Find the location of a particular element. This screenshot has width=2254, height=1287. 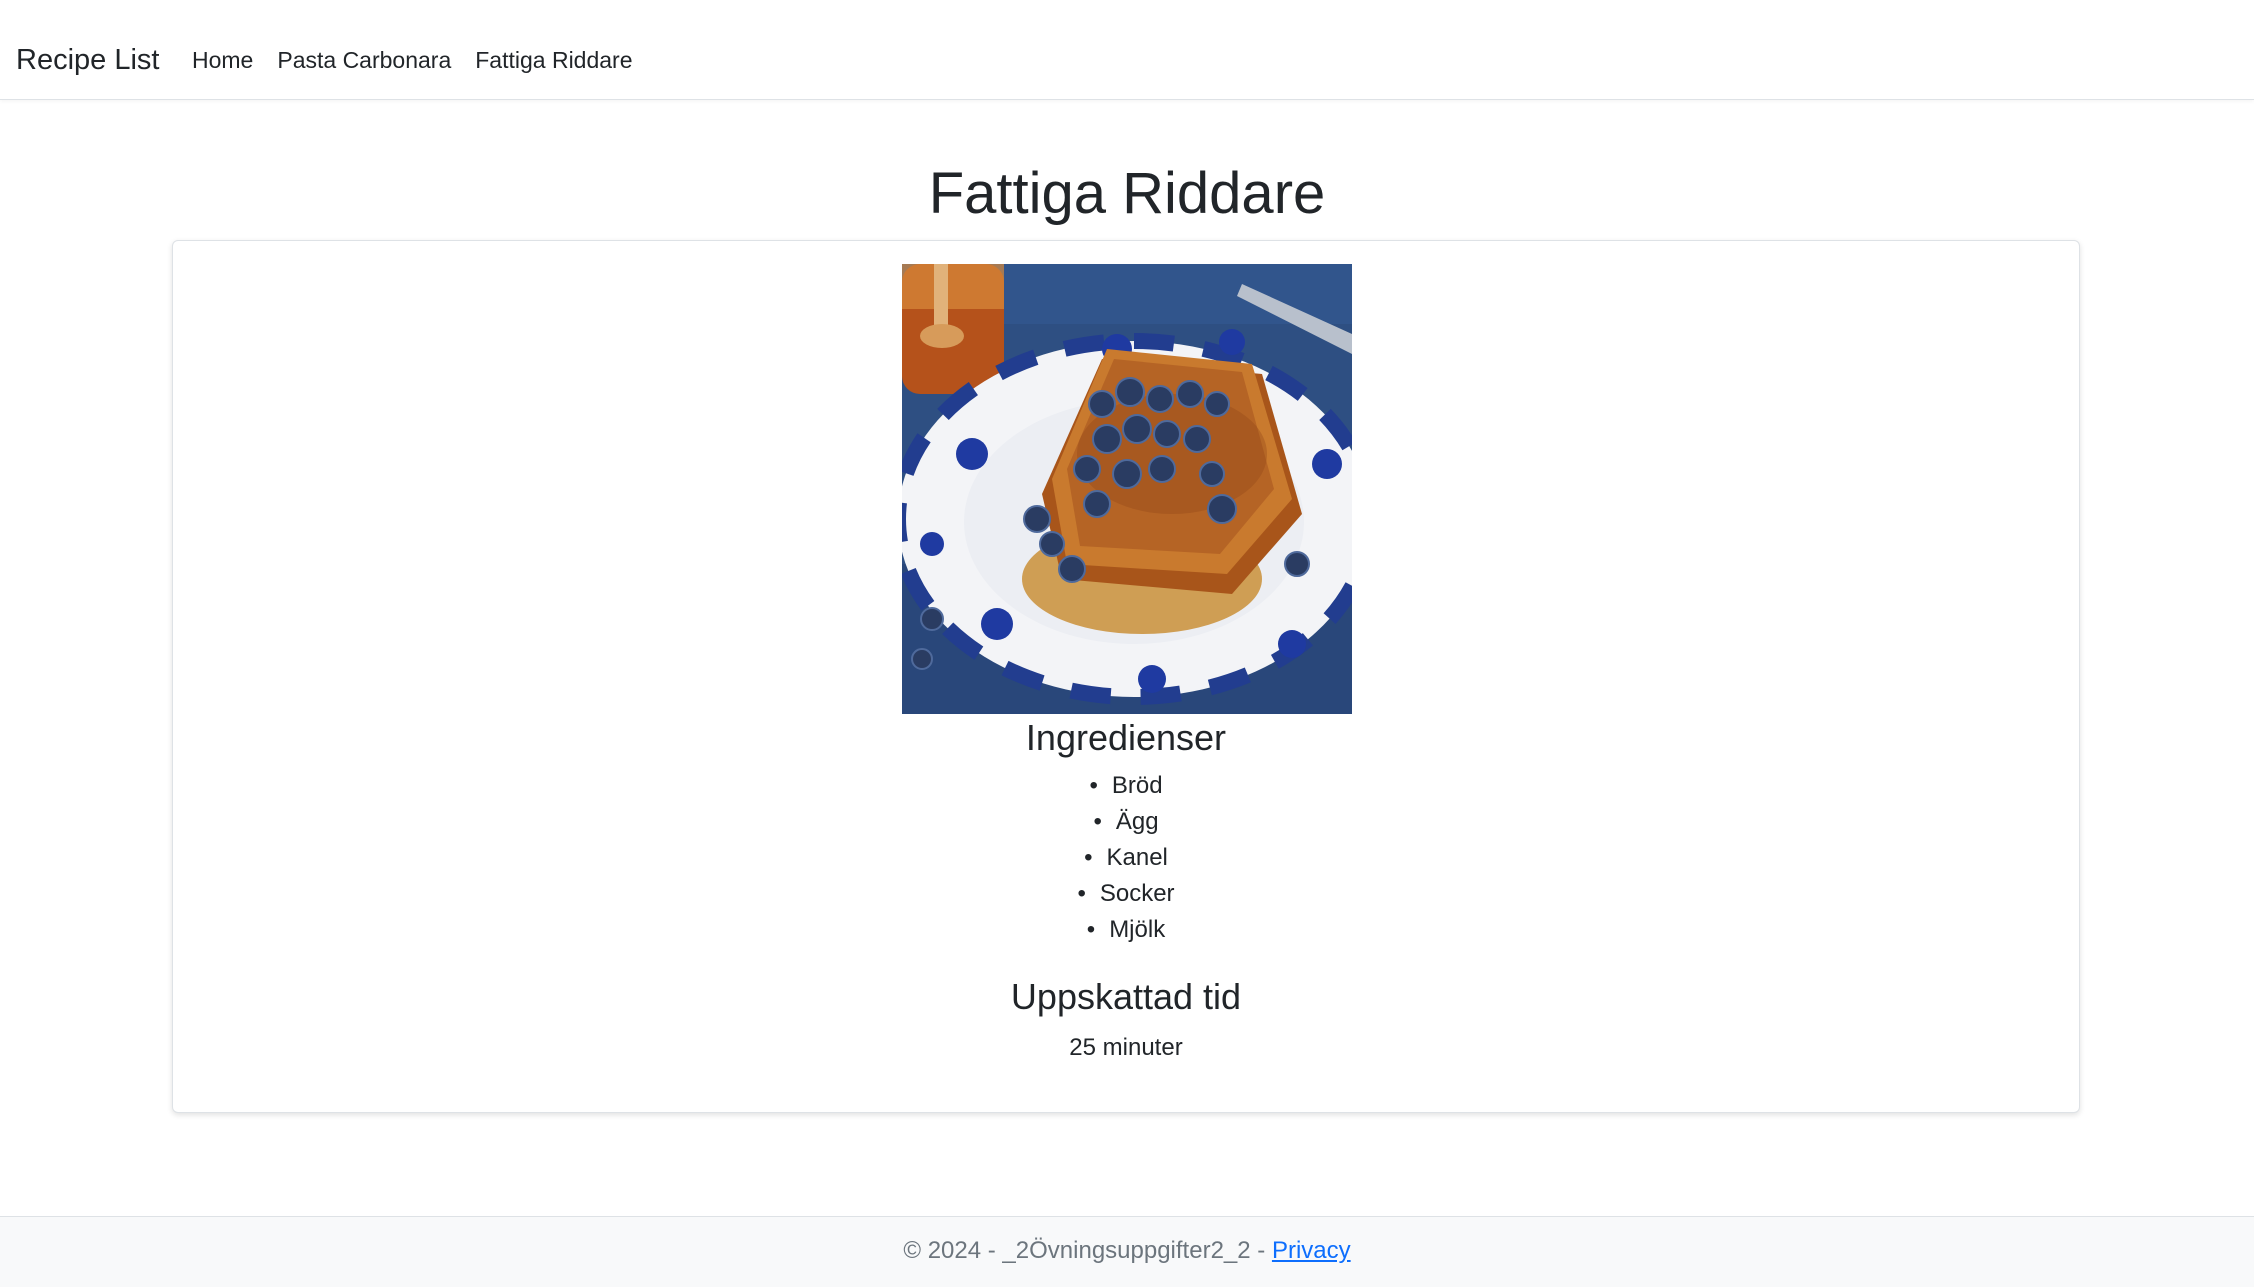

nav-link-pasta-carbonara: Pasta Carbonara is located at coordinates (364, 60).